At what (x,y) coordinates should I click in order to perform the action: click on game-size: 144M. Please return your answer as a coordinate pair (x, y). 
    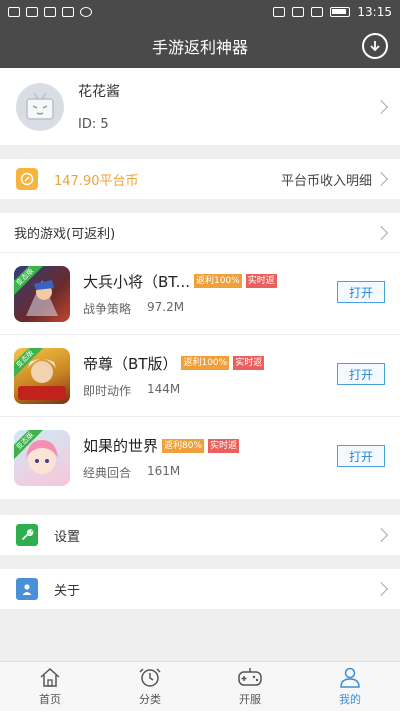
    Looking at the image, I should click on (164, 388).